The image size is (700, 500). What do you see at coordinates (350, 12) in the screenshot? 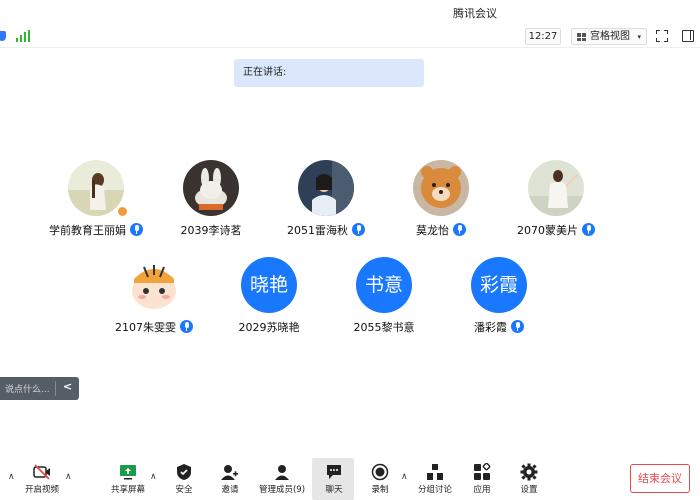
I see `title-bar: 腾讯会议` at bounding box center [350, 12].